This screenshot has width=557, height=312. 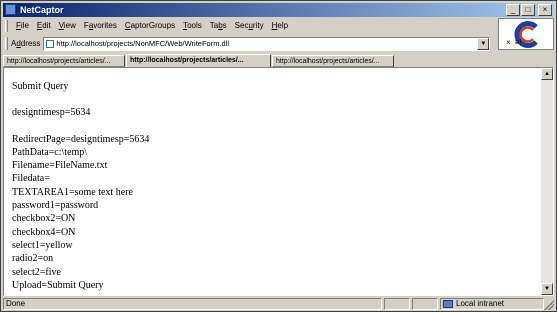 I want to click on maximize-button: □, so click(x=528, y=10).